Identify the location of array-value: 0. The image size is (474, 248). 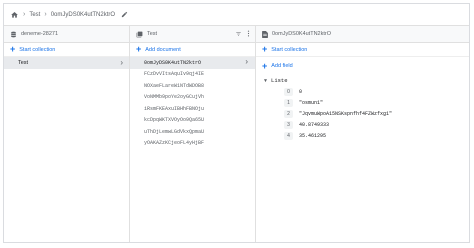
(301, 91).